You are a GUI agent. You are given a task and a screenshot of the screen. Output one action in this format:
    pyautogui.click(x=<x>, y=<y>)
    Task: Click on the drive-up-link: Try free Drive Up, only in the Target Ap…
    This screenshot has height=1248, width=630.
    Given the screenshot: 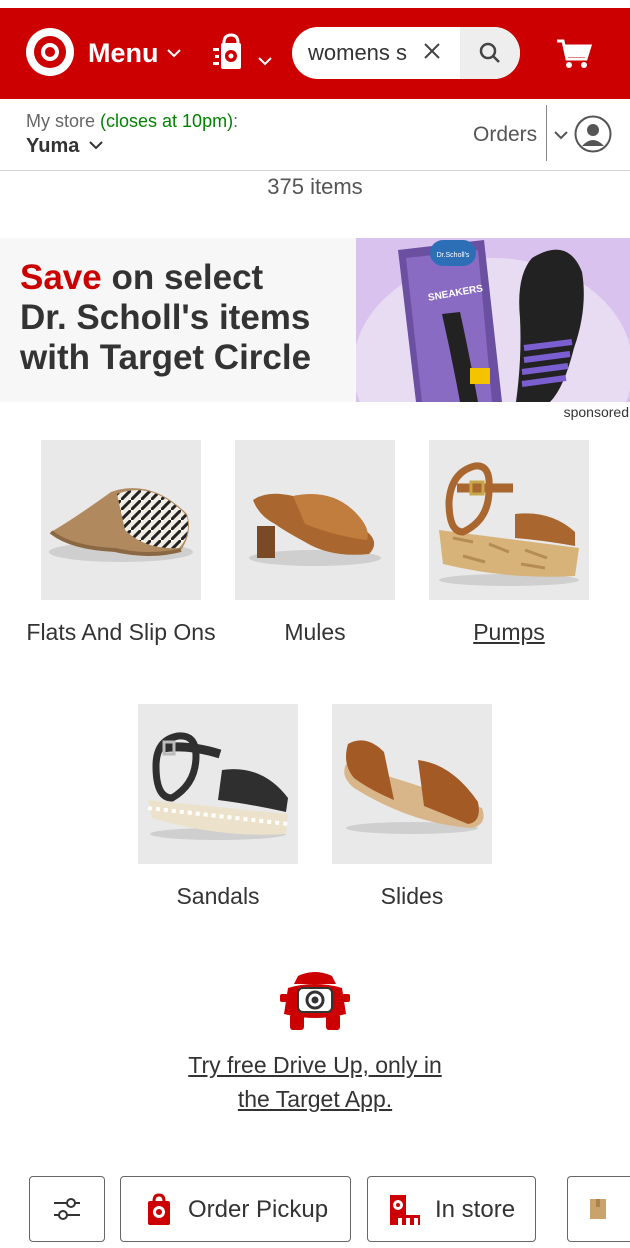 What is the action you would take?
    pyautogui.click(x=315, y=1082)
    